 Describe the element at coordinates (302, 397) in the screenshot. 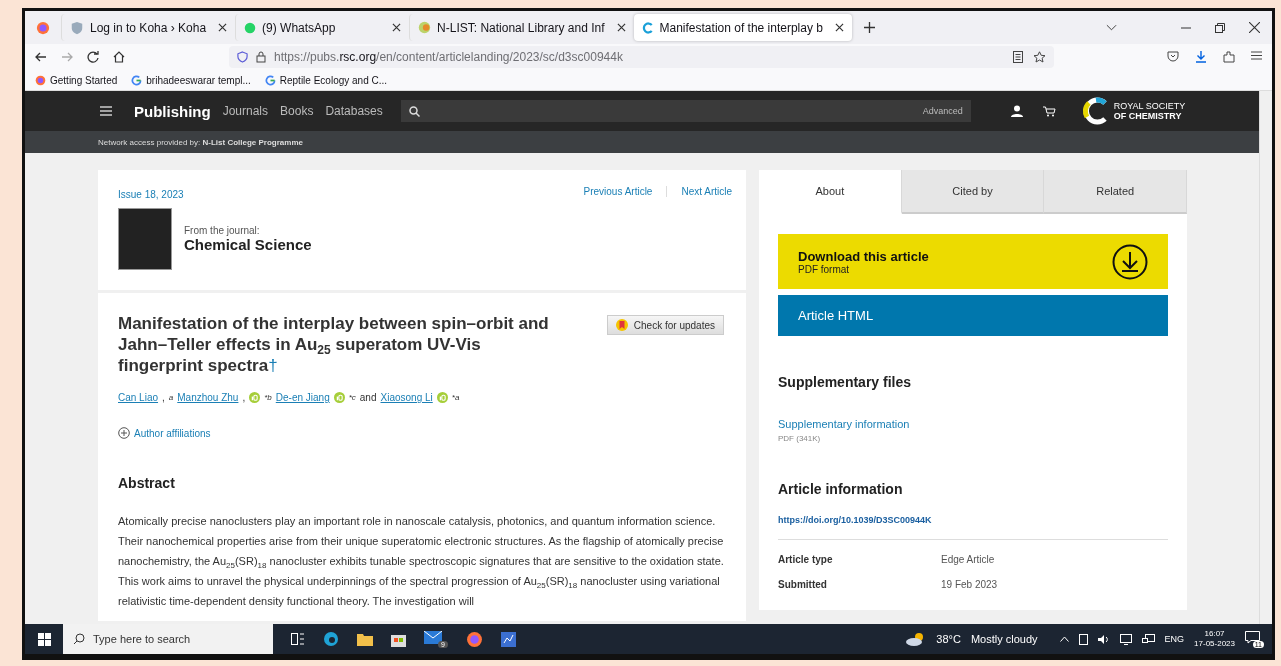

I see `author-link: De-en Jiang` at that location.